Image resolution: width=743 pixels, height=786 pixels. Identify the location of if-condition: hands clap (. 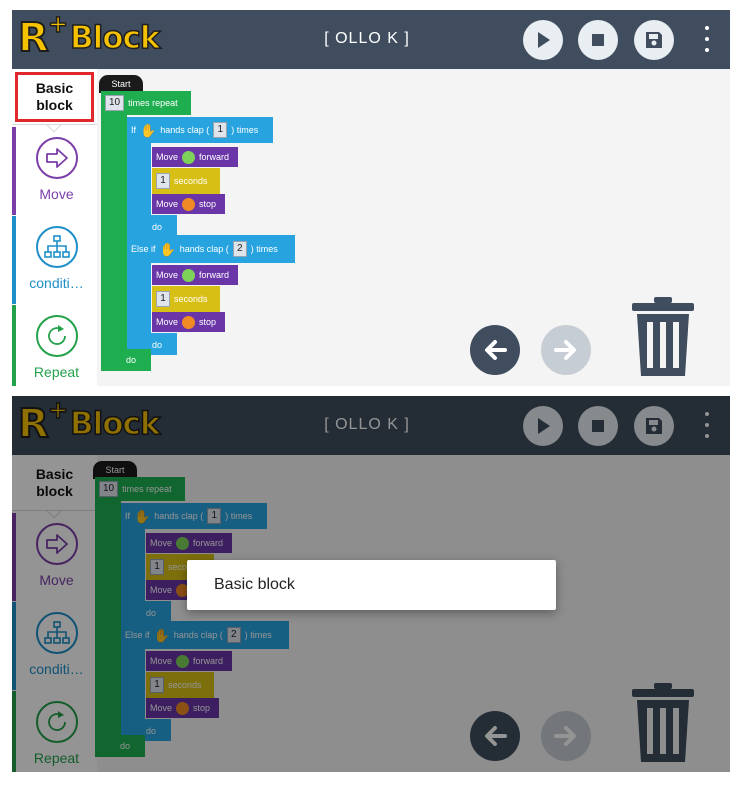
(185, 129).